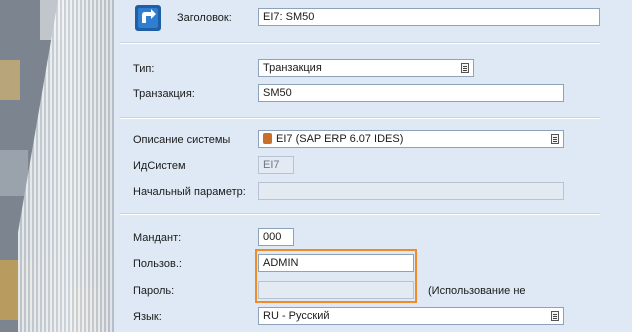 The width and height of the screenshot is (632, 332). I want to click on client-label: Мандант:, so click(157, 238).